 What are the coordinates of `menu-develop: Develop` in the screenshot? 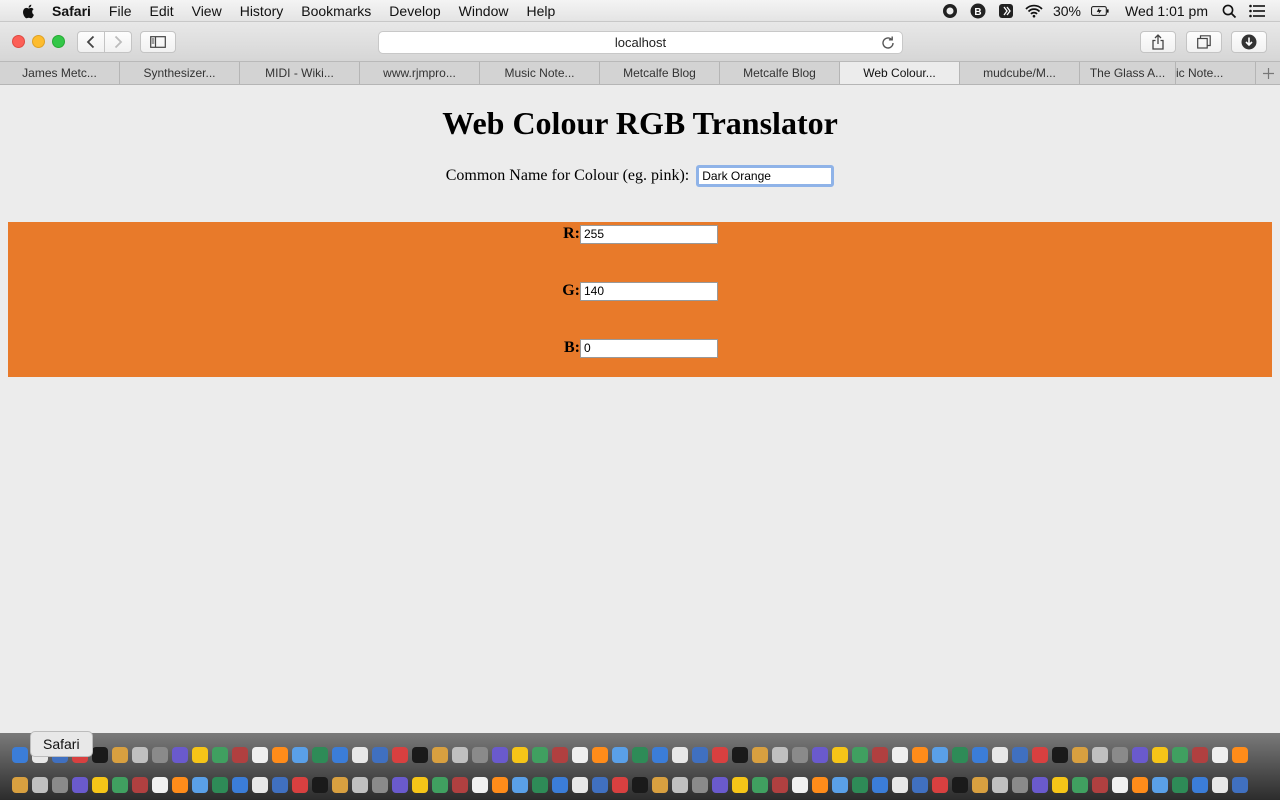 It's located at (414, 11).